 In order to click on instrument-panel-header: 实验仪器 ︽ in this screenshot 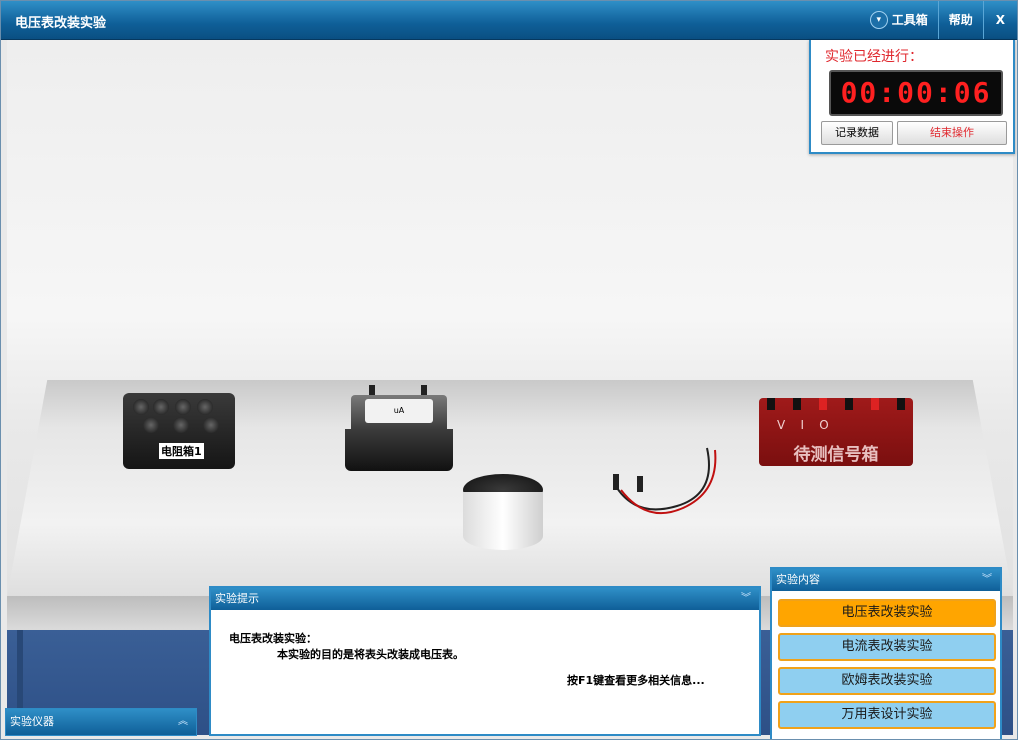, I will do `click(101, 722)`.